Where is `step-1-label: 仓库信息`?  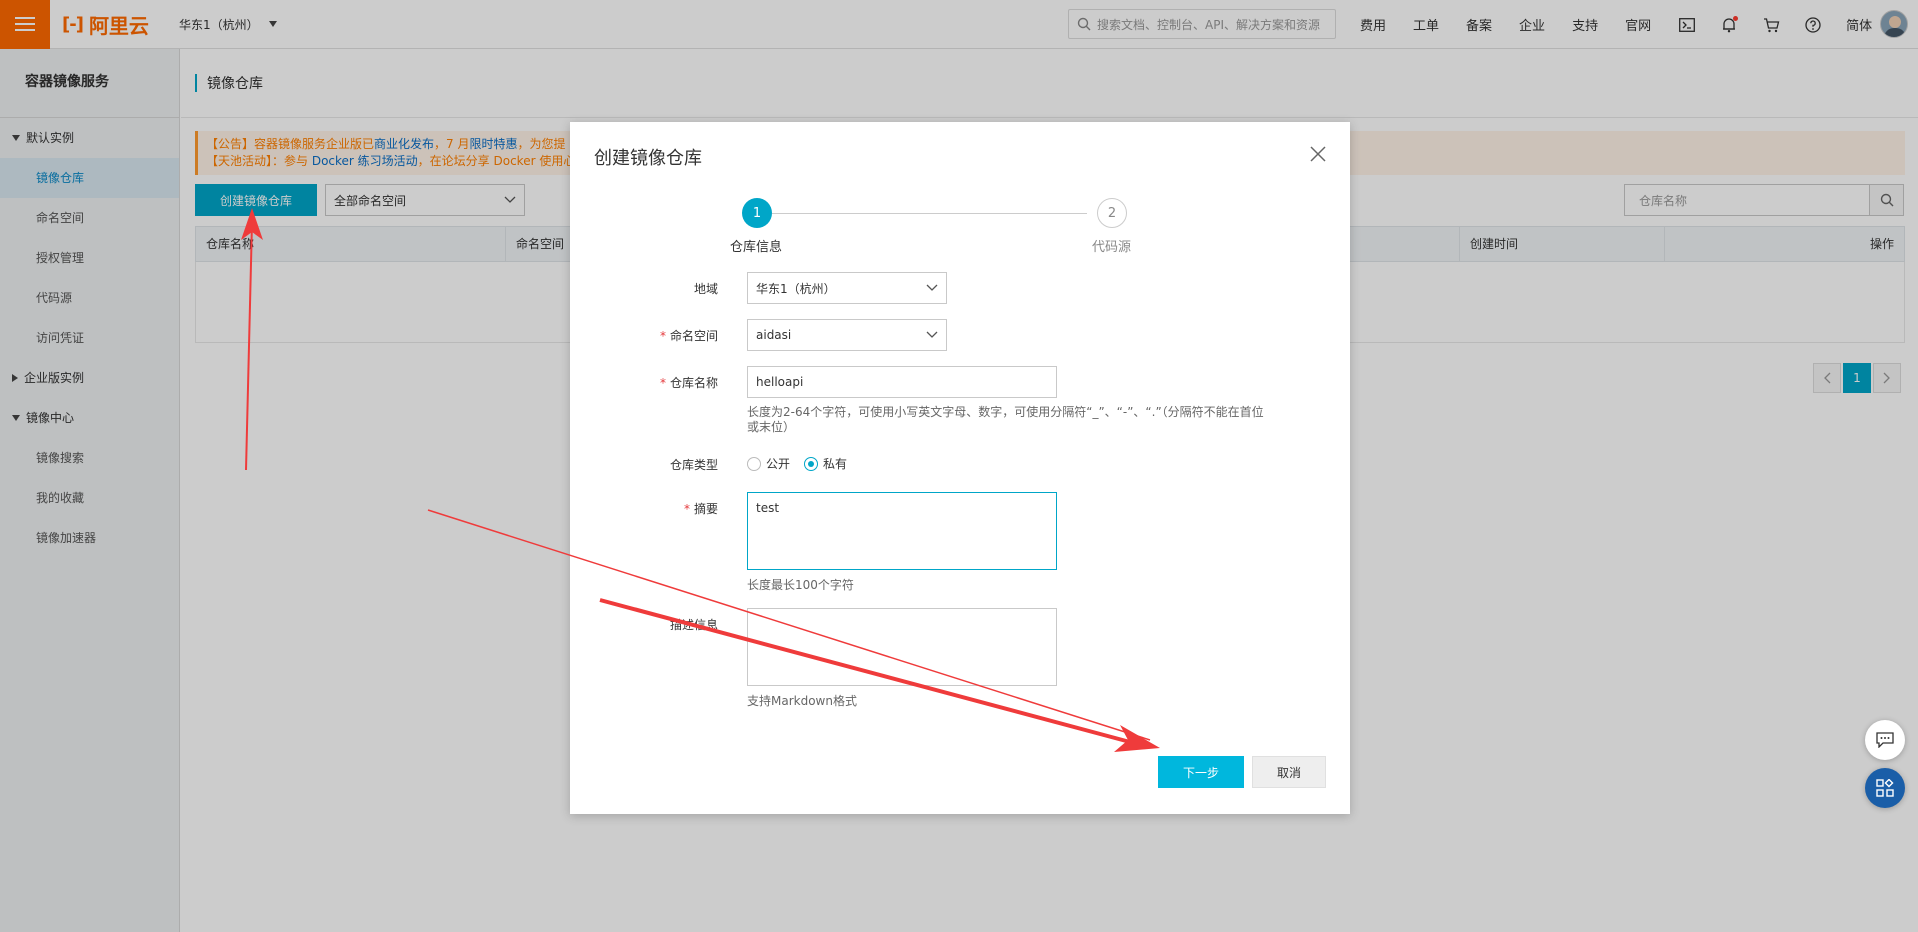
step-1-label: 仓库信息 is located at coordinates (756, 247).